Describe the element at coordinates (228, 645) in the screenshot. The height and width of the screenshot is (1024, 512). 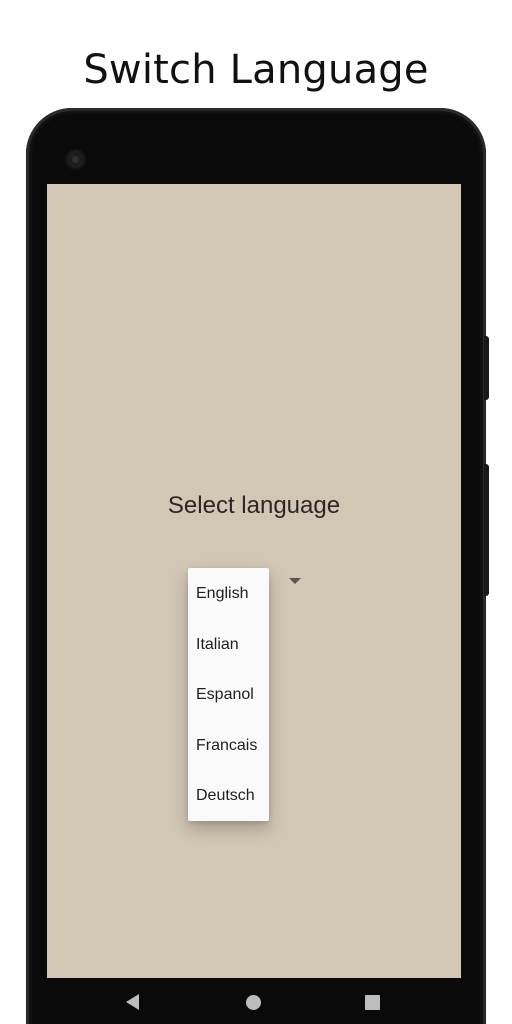
I see `language-option-italian: Italian` at that location.